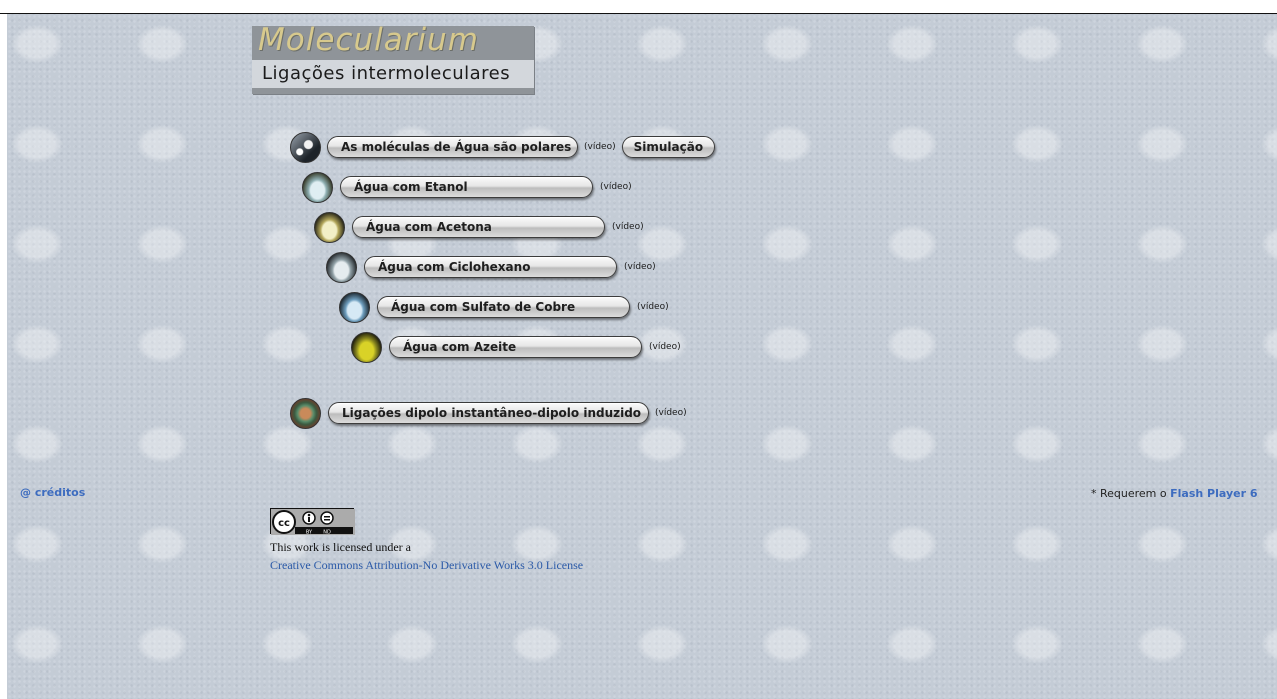 The height and width of the screenshot is (699, 1277). I want to click on flash-requirement-note: * Requerem o Flash Player 6, so click(1174, 493).